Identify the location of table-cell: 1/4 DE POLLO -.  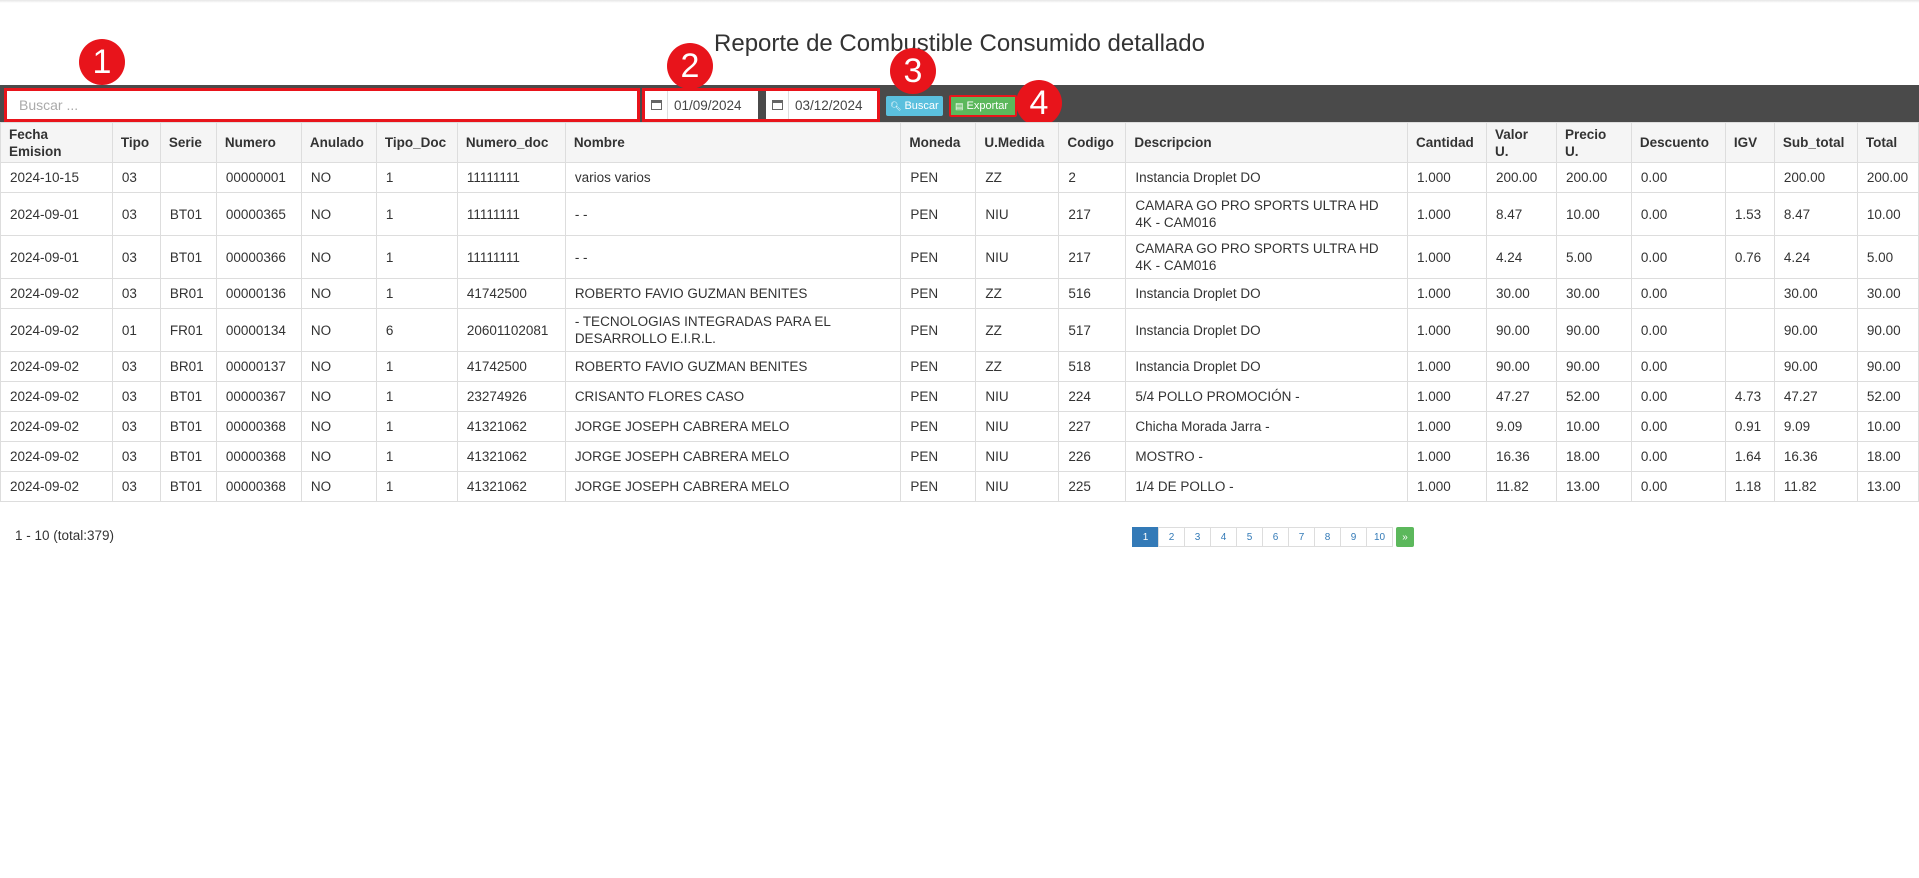
(1266, 486).